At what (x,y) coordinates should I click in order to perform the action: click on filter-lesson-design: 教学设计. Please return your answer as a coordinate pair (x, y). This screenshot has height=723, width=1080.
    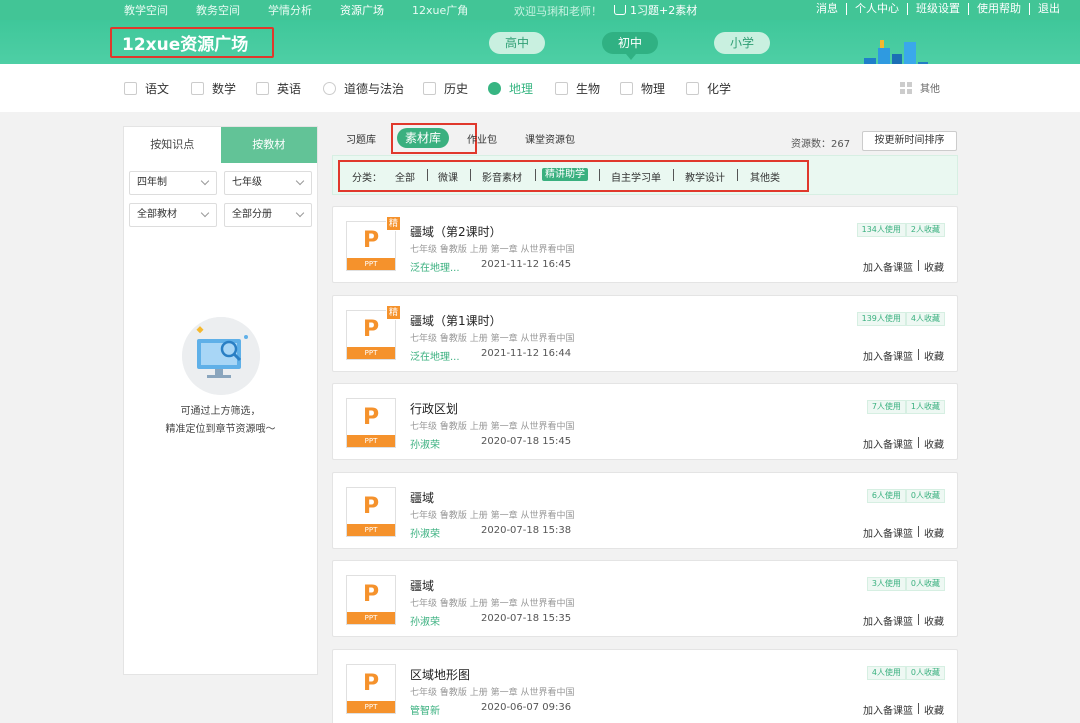
    Looking at the image, I should click on (705, 176).